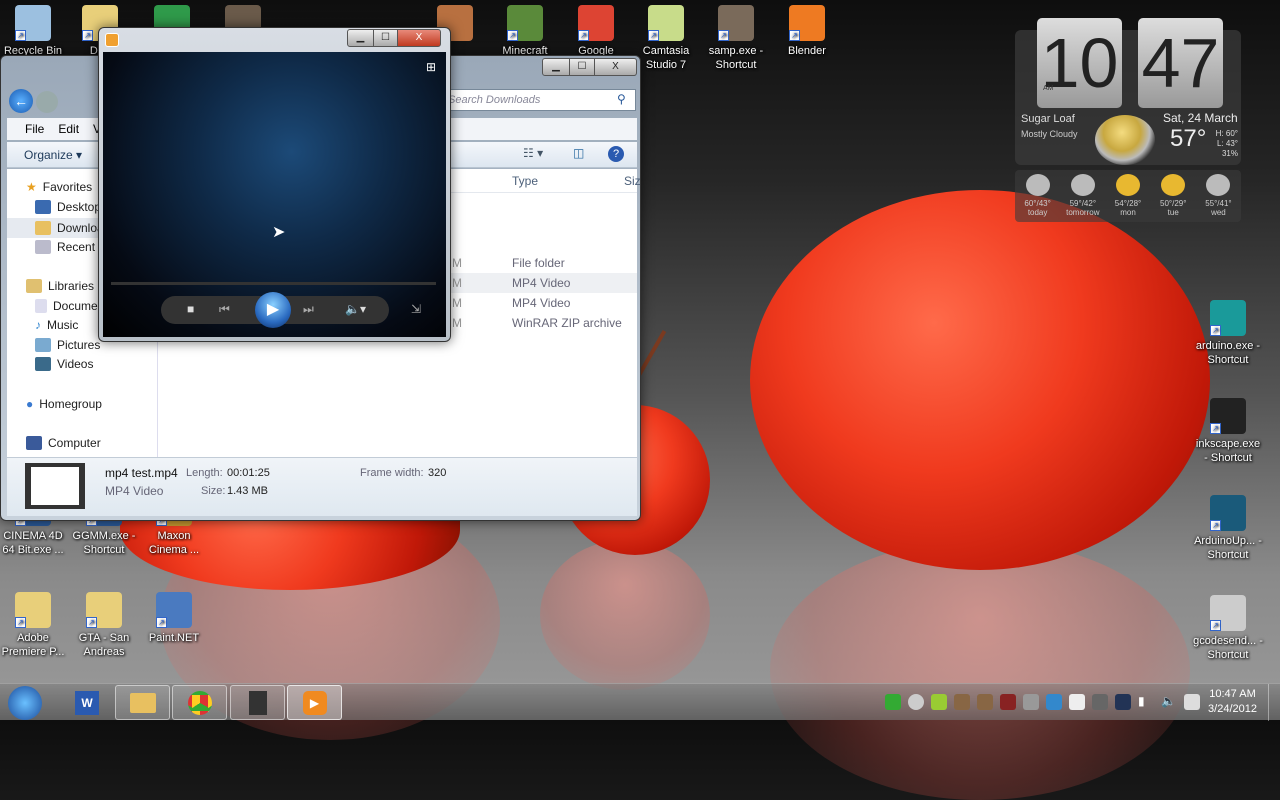  I want to click on tray-circle-icon, so click(916, 702).